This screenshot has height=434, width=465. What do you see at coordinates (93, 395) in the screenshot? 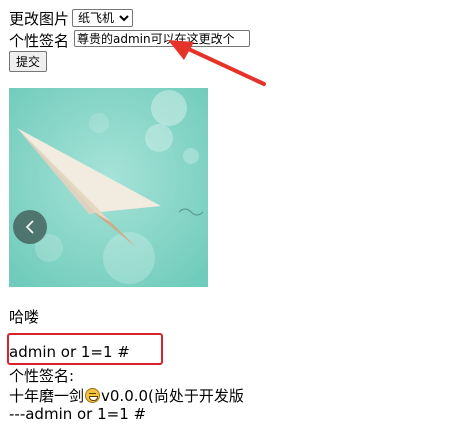
I see `grinning-sweat-face-icon` at bounding box center [93, 395].